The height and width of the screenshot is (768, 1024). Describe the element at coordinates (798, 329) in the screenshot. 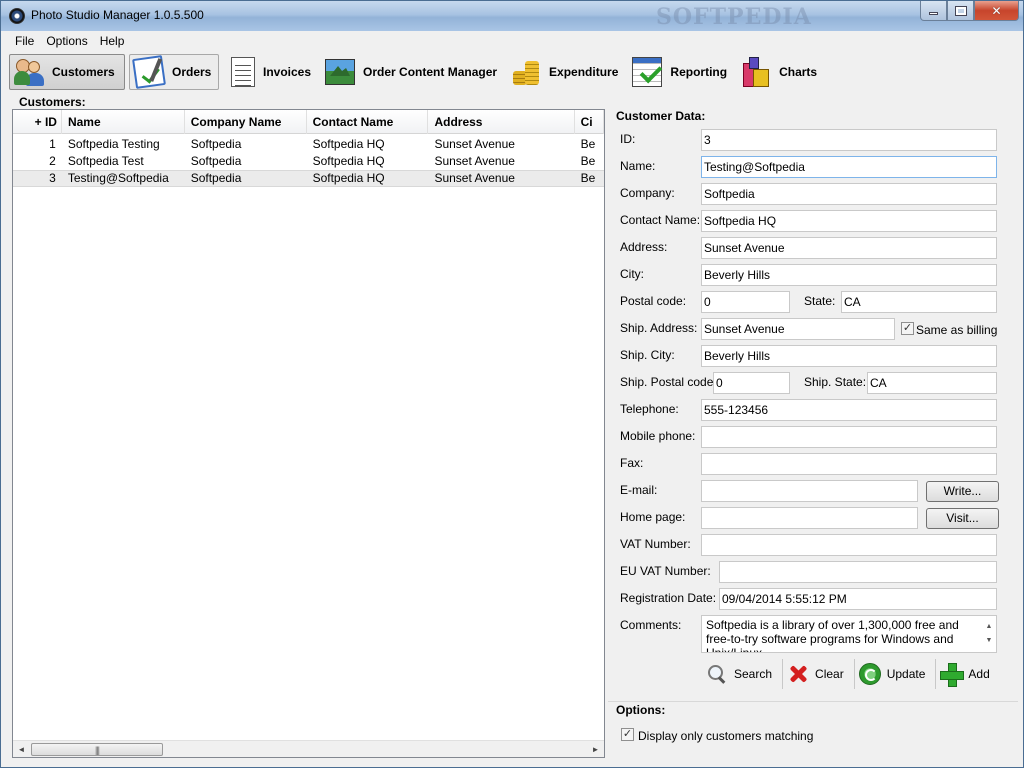

I see `ship-address-field: Sunset Avenue` at that location.